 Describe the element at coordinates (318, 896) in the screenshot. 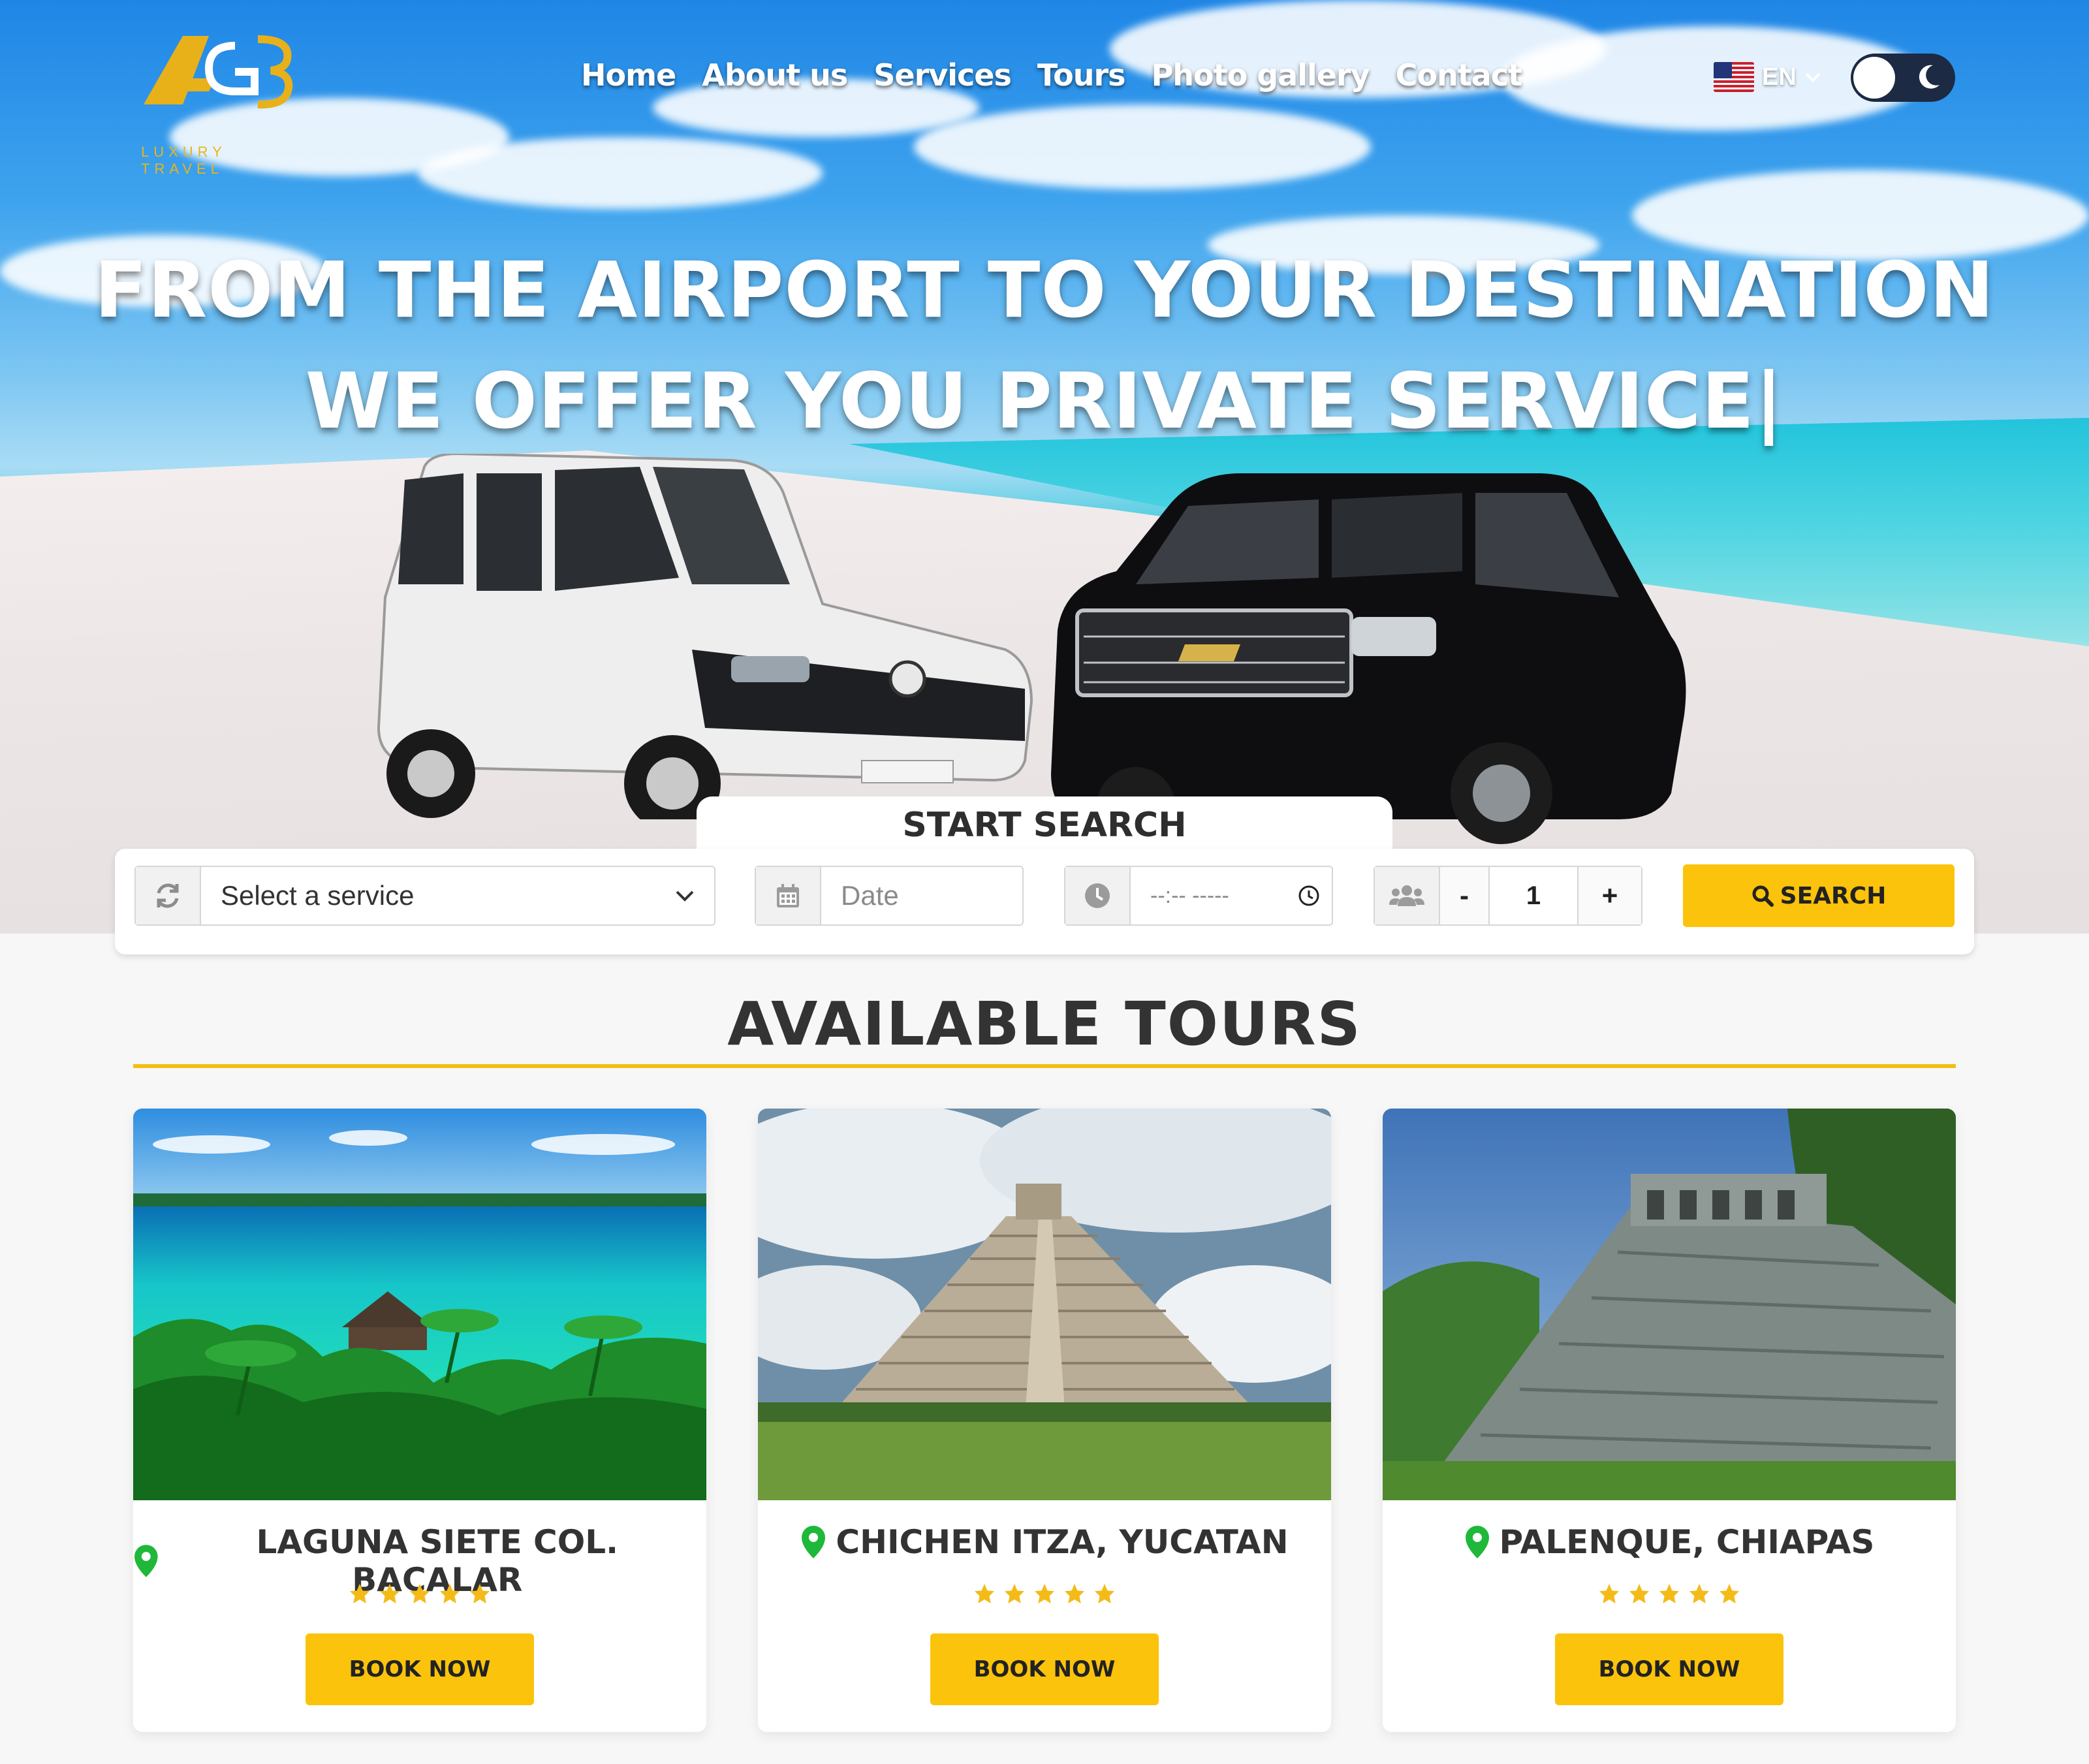

I see `service-select-value: Select a service` at that location.